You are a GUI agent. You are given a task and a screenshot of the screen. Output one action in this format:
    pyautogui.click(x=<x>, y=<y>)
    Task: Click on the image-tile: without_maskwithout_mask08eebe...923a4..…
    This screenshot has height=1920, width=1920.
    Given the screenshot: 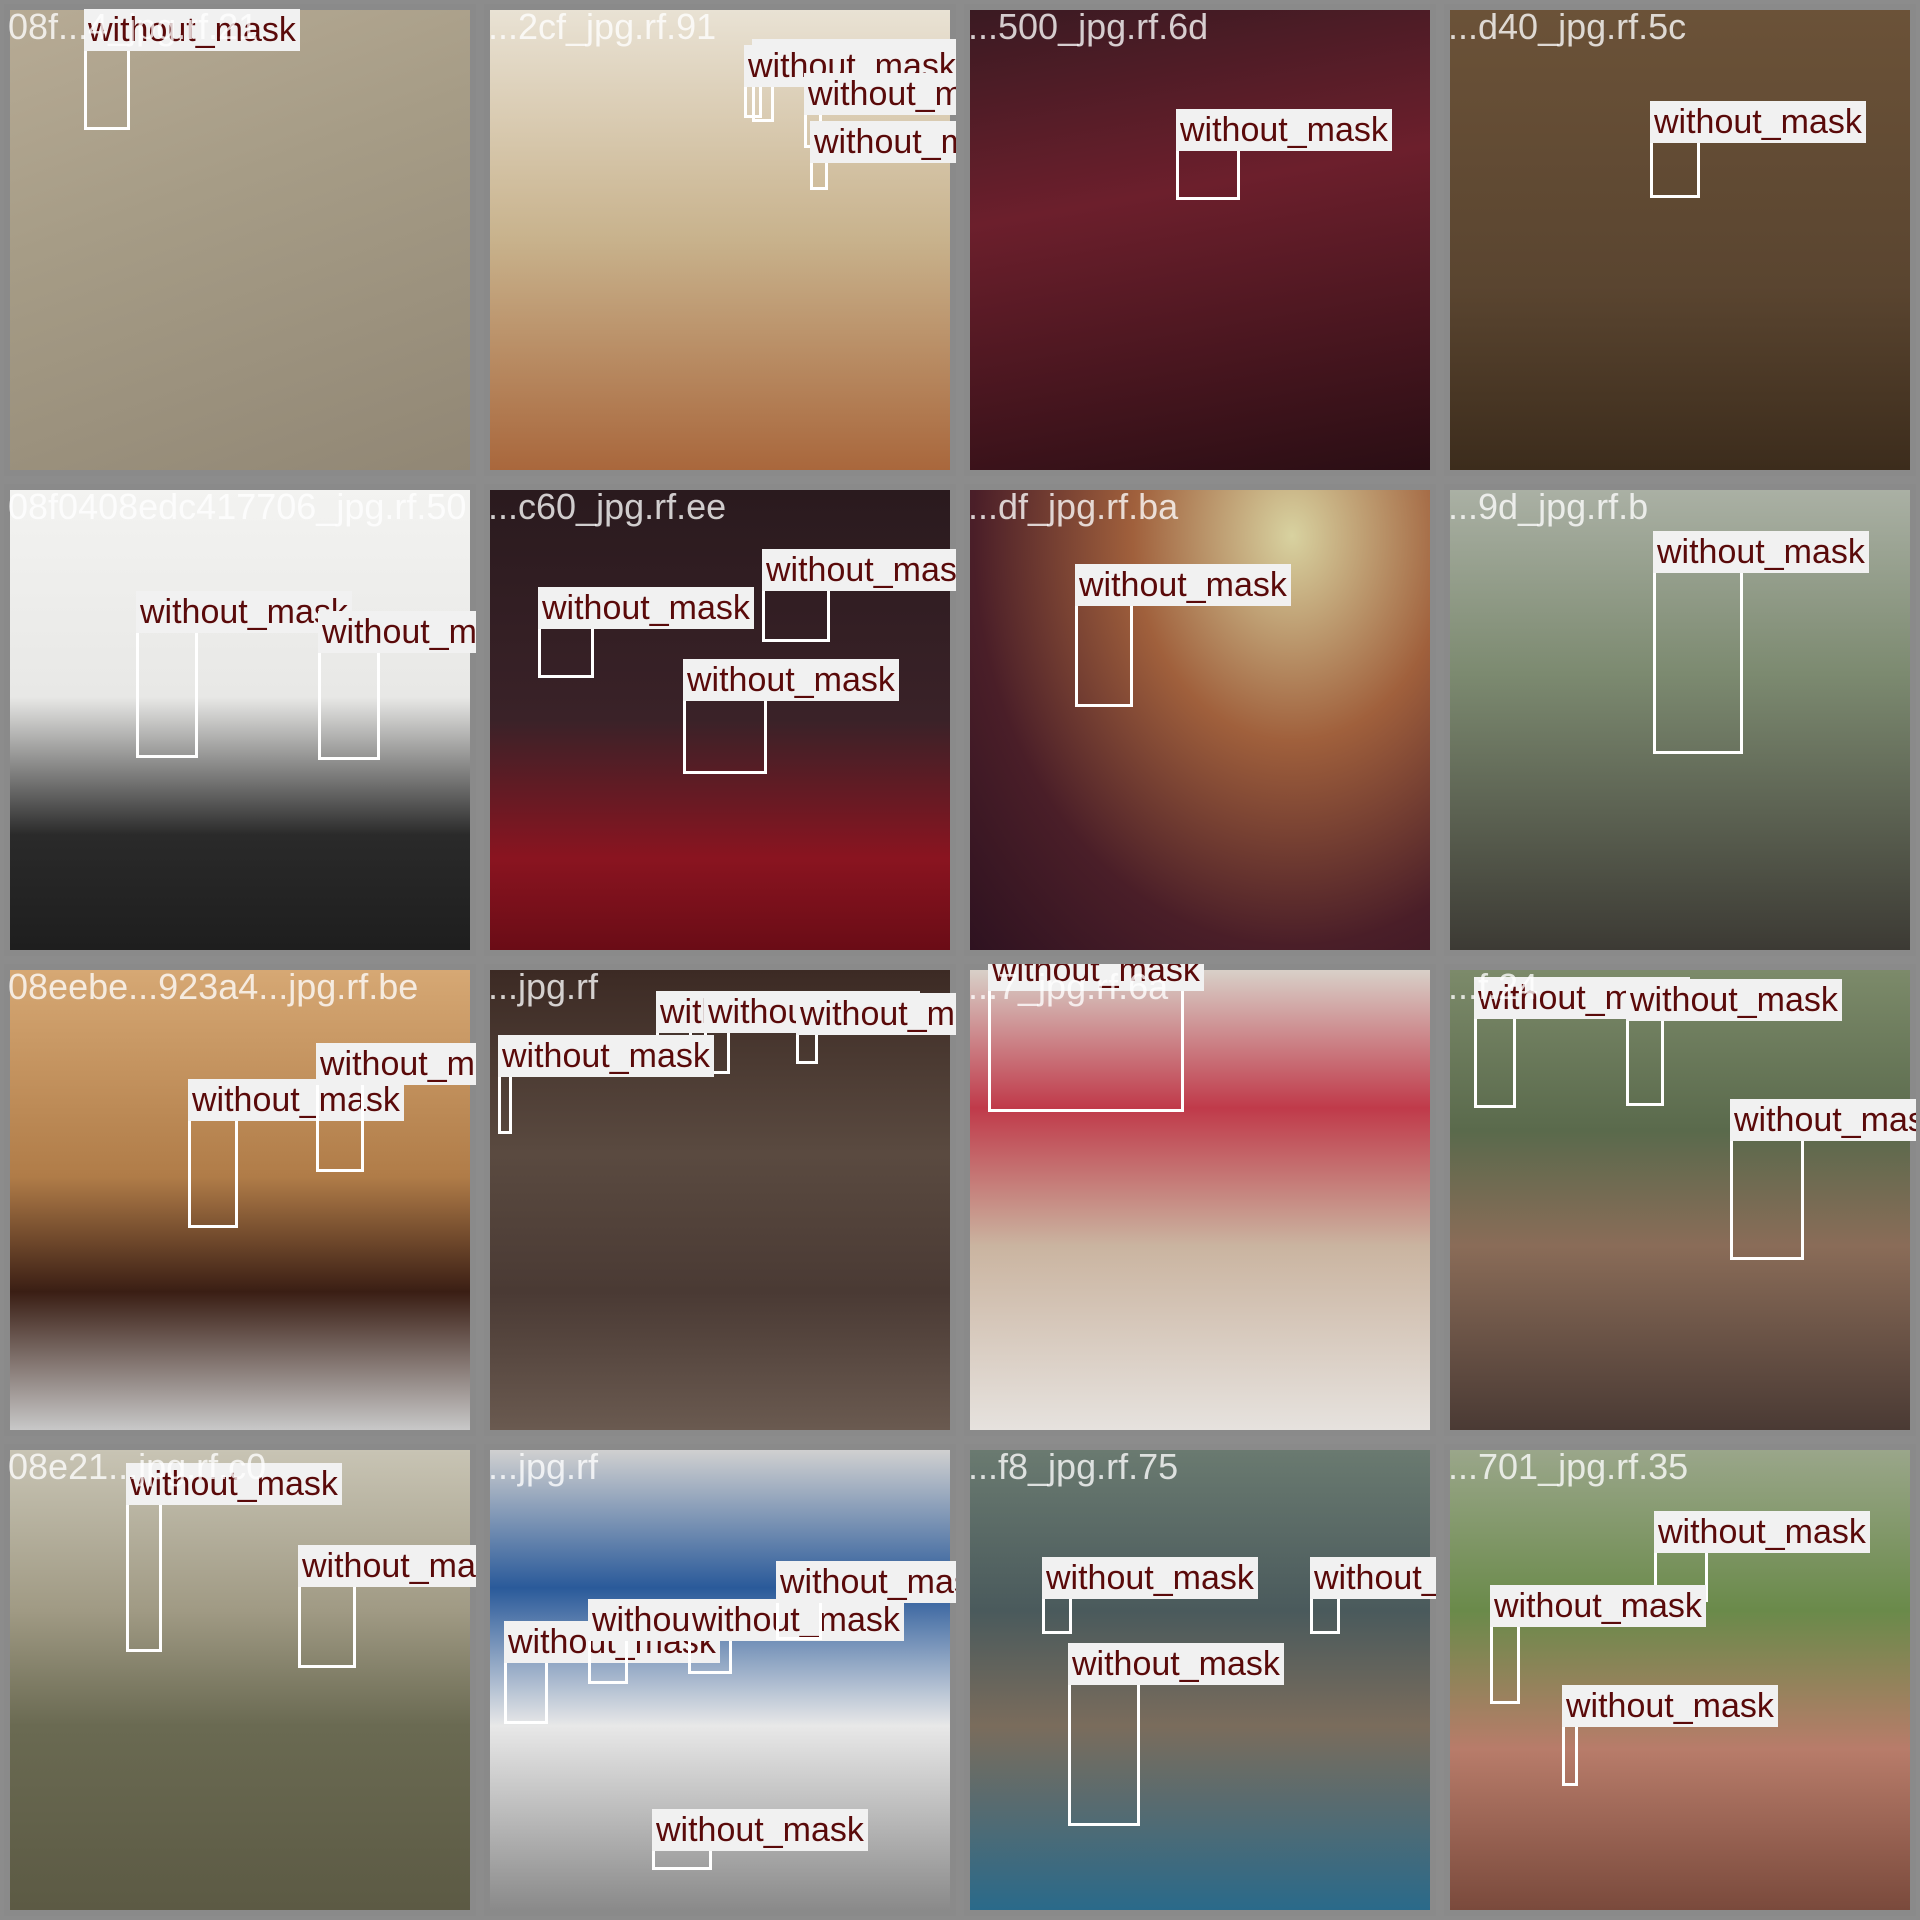 What is the action you would take?
    pyautogui.click(x=240, y=1200)
    